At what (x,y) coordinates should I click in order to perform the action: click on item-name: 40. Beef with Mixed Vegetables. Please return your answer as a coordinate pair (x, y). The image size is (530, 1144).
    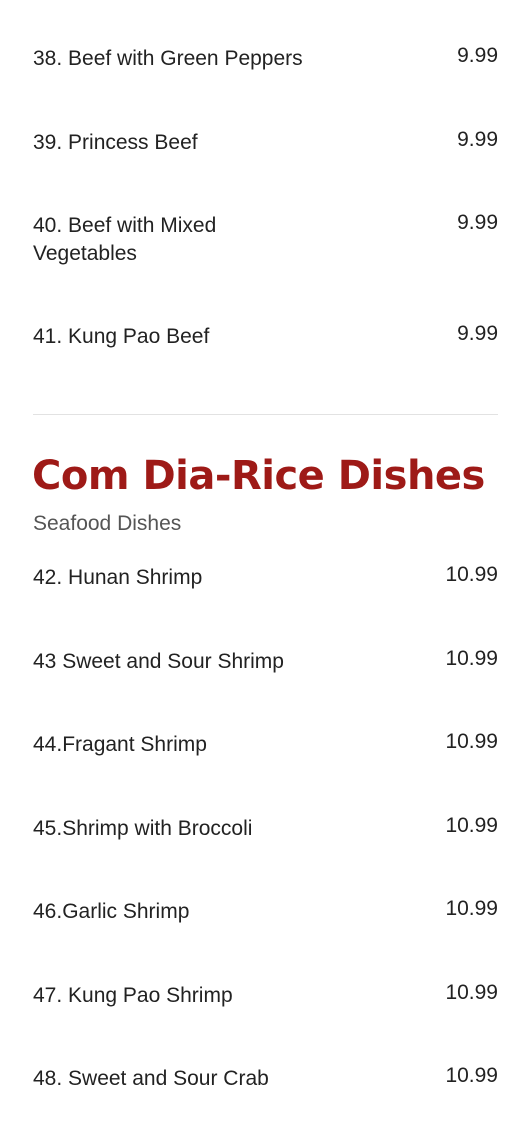
    Looking at the image, I should click on (125, 239).